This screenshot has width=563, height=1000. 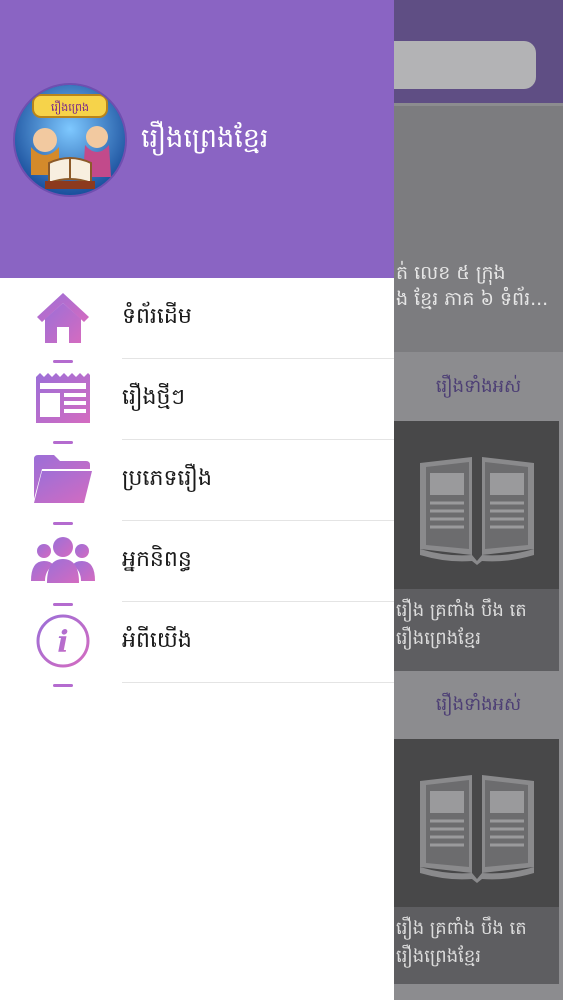 I want to click on menu-item-label: ប្រភេទរឿង, so click(x=167, y=478).